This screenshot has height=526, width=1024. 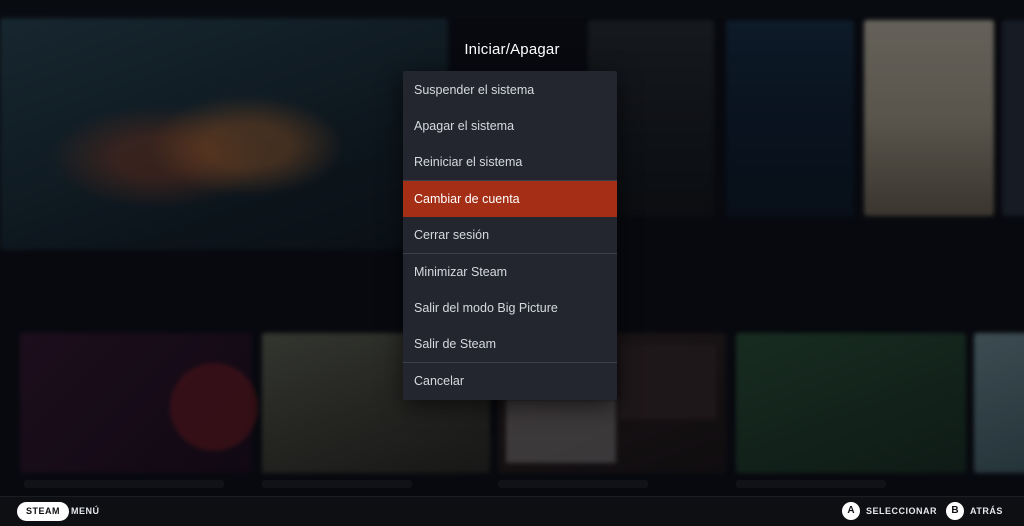 What do you see at coordinates (986, 511) in the screenshot?
I see `back-hint-label: ATRÁS` at bounding box center [986, 511].